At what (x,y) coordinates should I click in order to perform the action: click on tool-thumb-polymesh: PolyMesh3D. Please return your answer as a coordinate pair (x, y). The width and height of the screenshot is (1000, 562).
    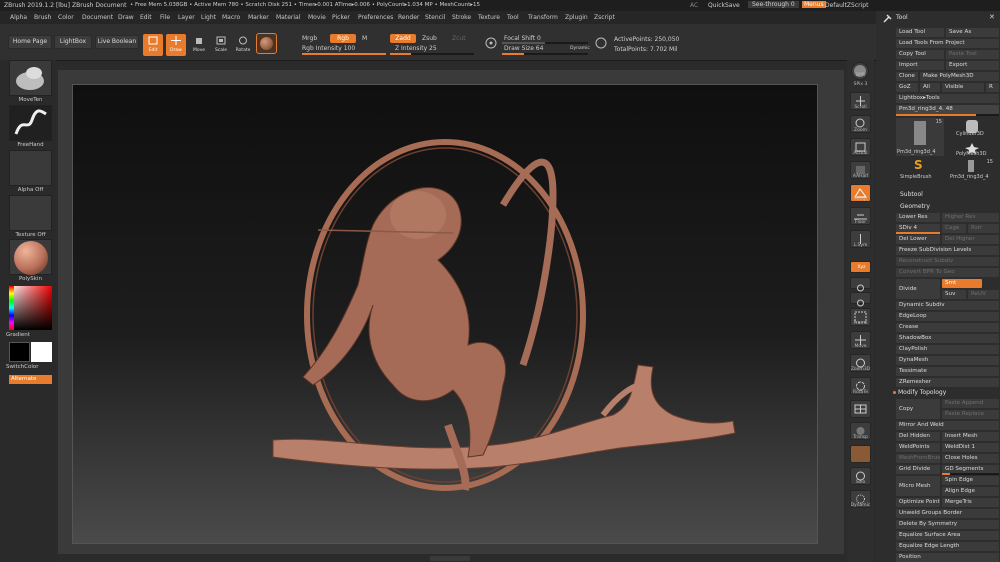
    Looking at the image, I should click on (972, 148).